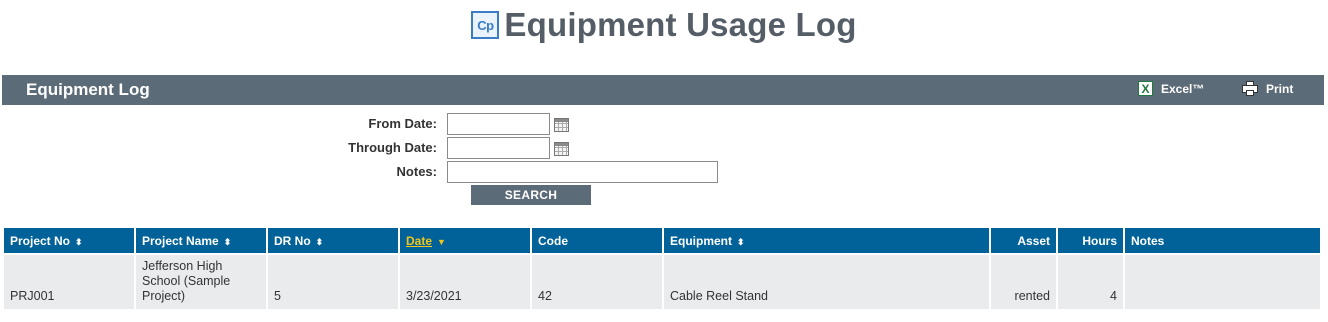  Describe the element at coordinates (598, 240) in the screenshot. I see `column-header-code: Code` at that location.